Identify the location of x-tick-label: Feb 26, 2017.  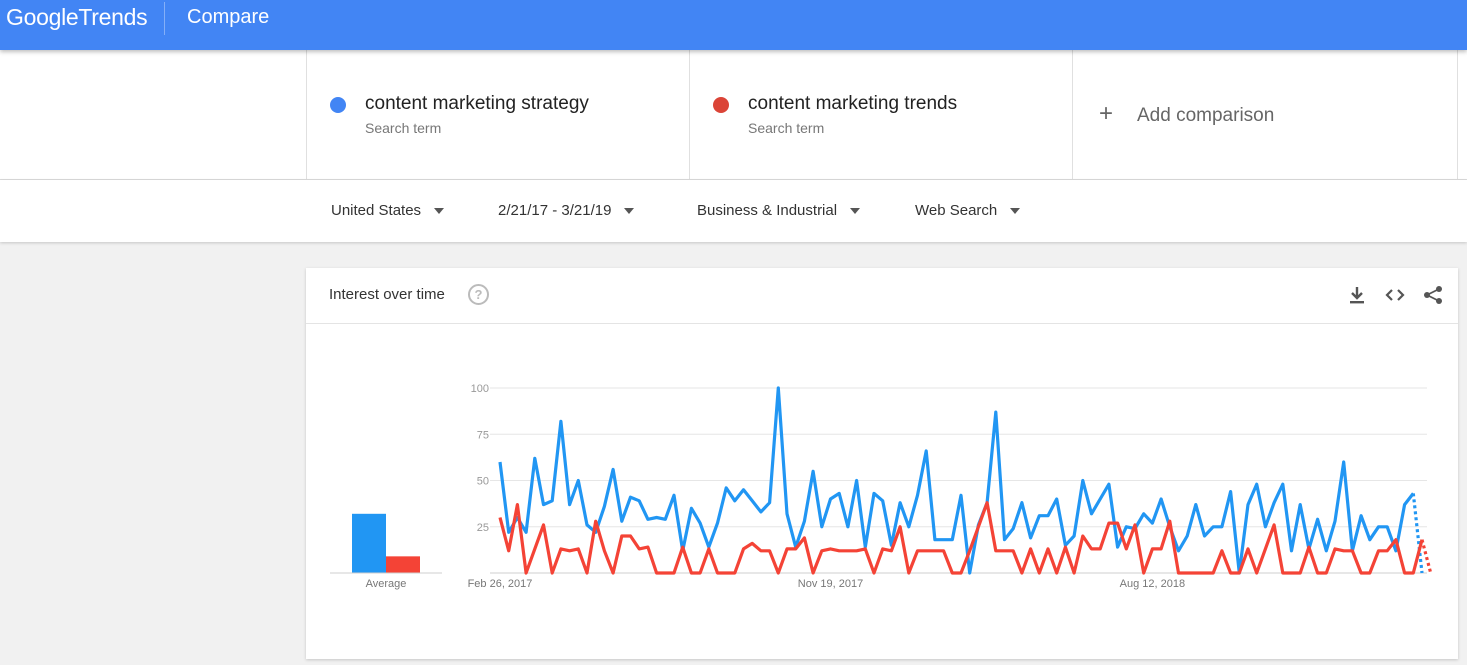
(500, 584).